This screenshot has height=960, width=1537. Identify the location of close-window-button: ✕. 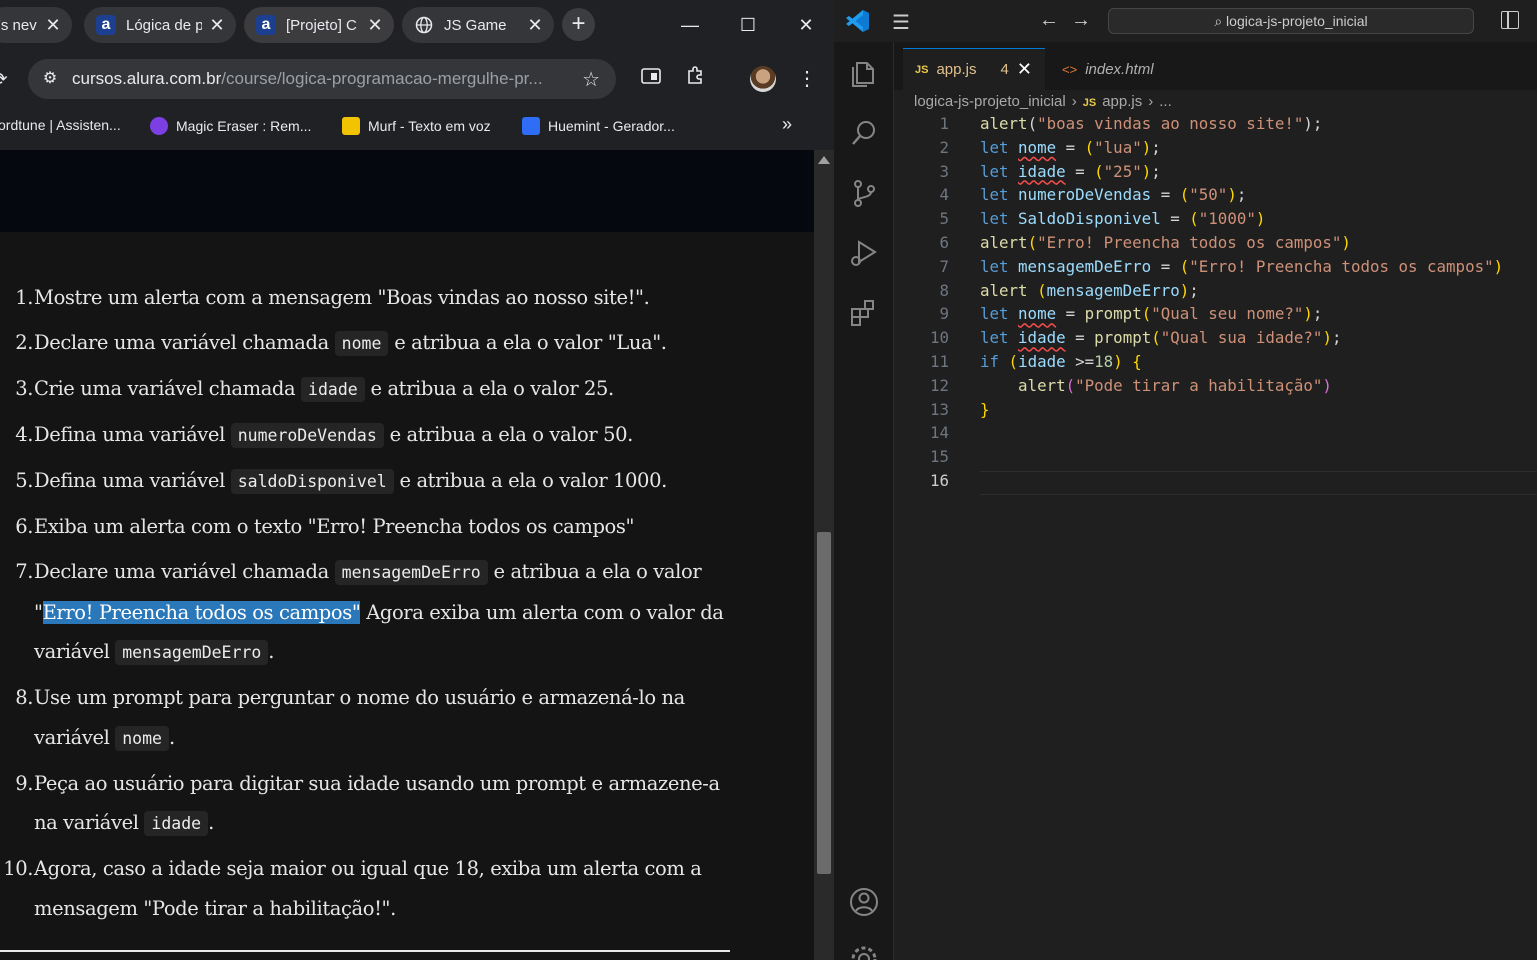
(806, 25).